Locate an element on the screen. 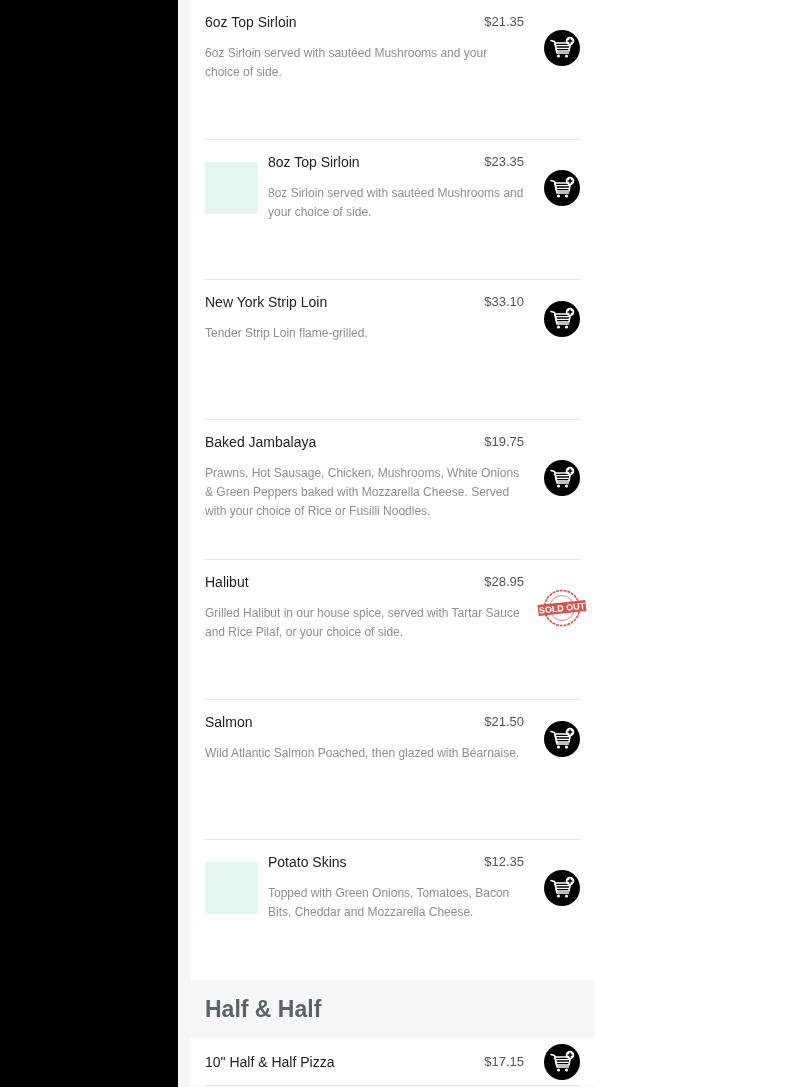  item-price: $28.95 is located at coordinates (504, 582).